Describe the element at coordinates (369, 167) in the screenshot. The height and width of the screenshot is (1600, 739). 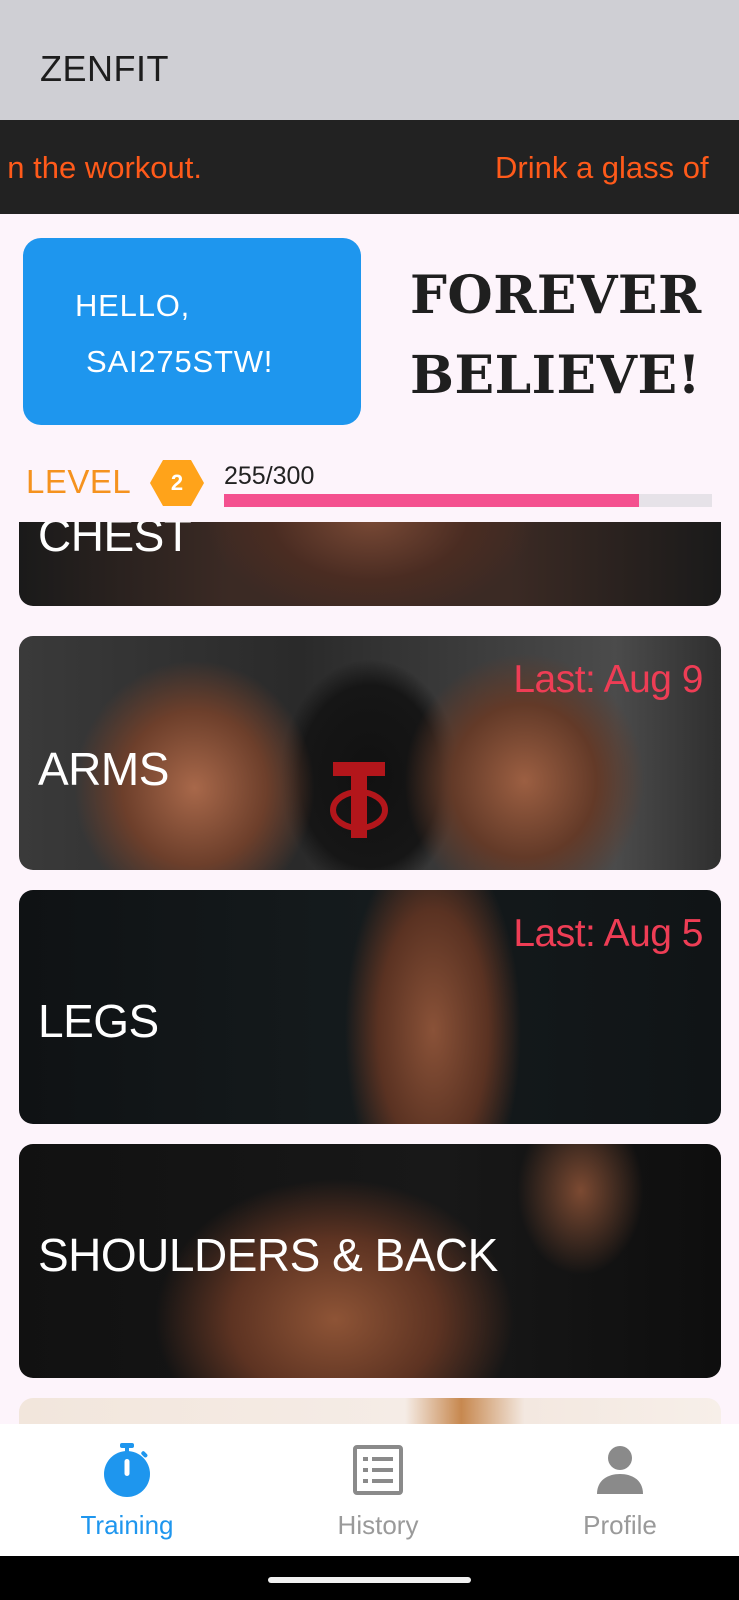
I see `tips-ticker: n the workout. Drink a glass of` at that location.